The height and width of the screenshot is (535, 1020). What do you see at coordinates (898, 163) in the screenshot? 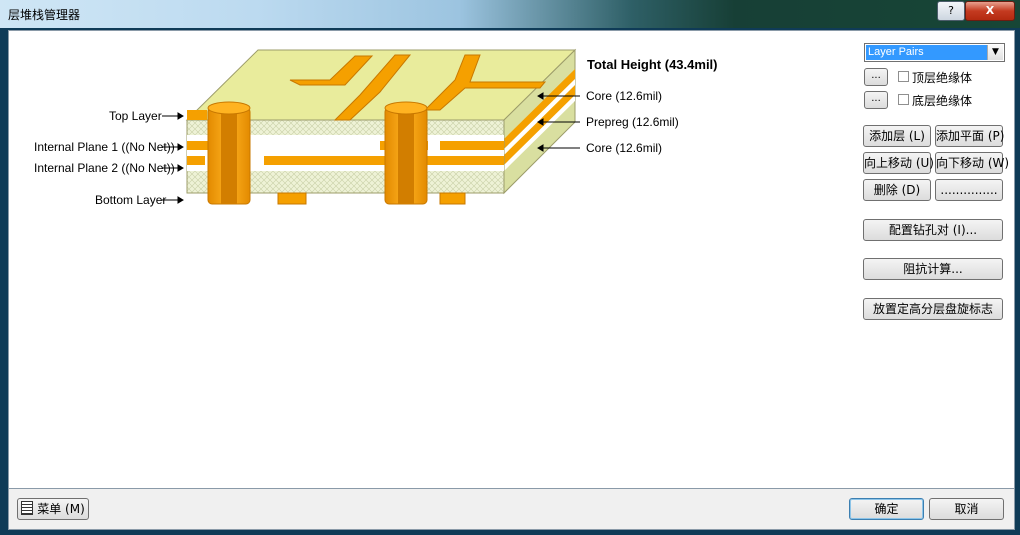
I see `move-up-button: 向上移动 (U)` at bounding box center [898, 163].